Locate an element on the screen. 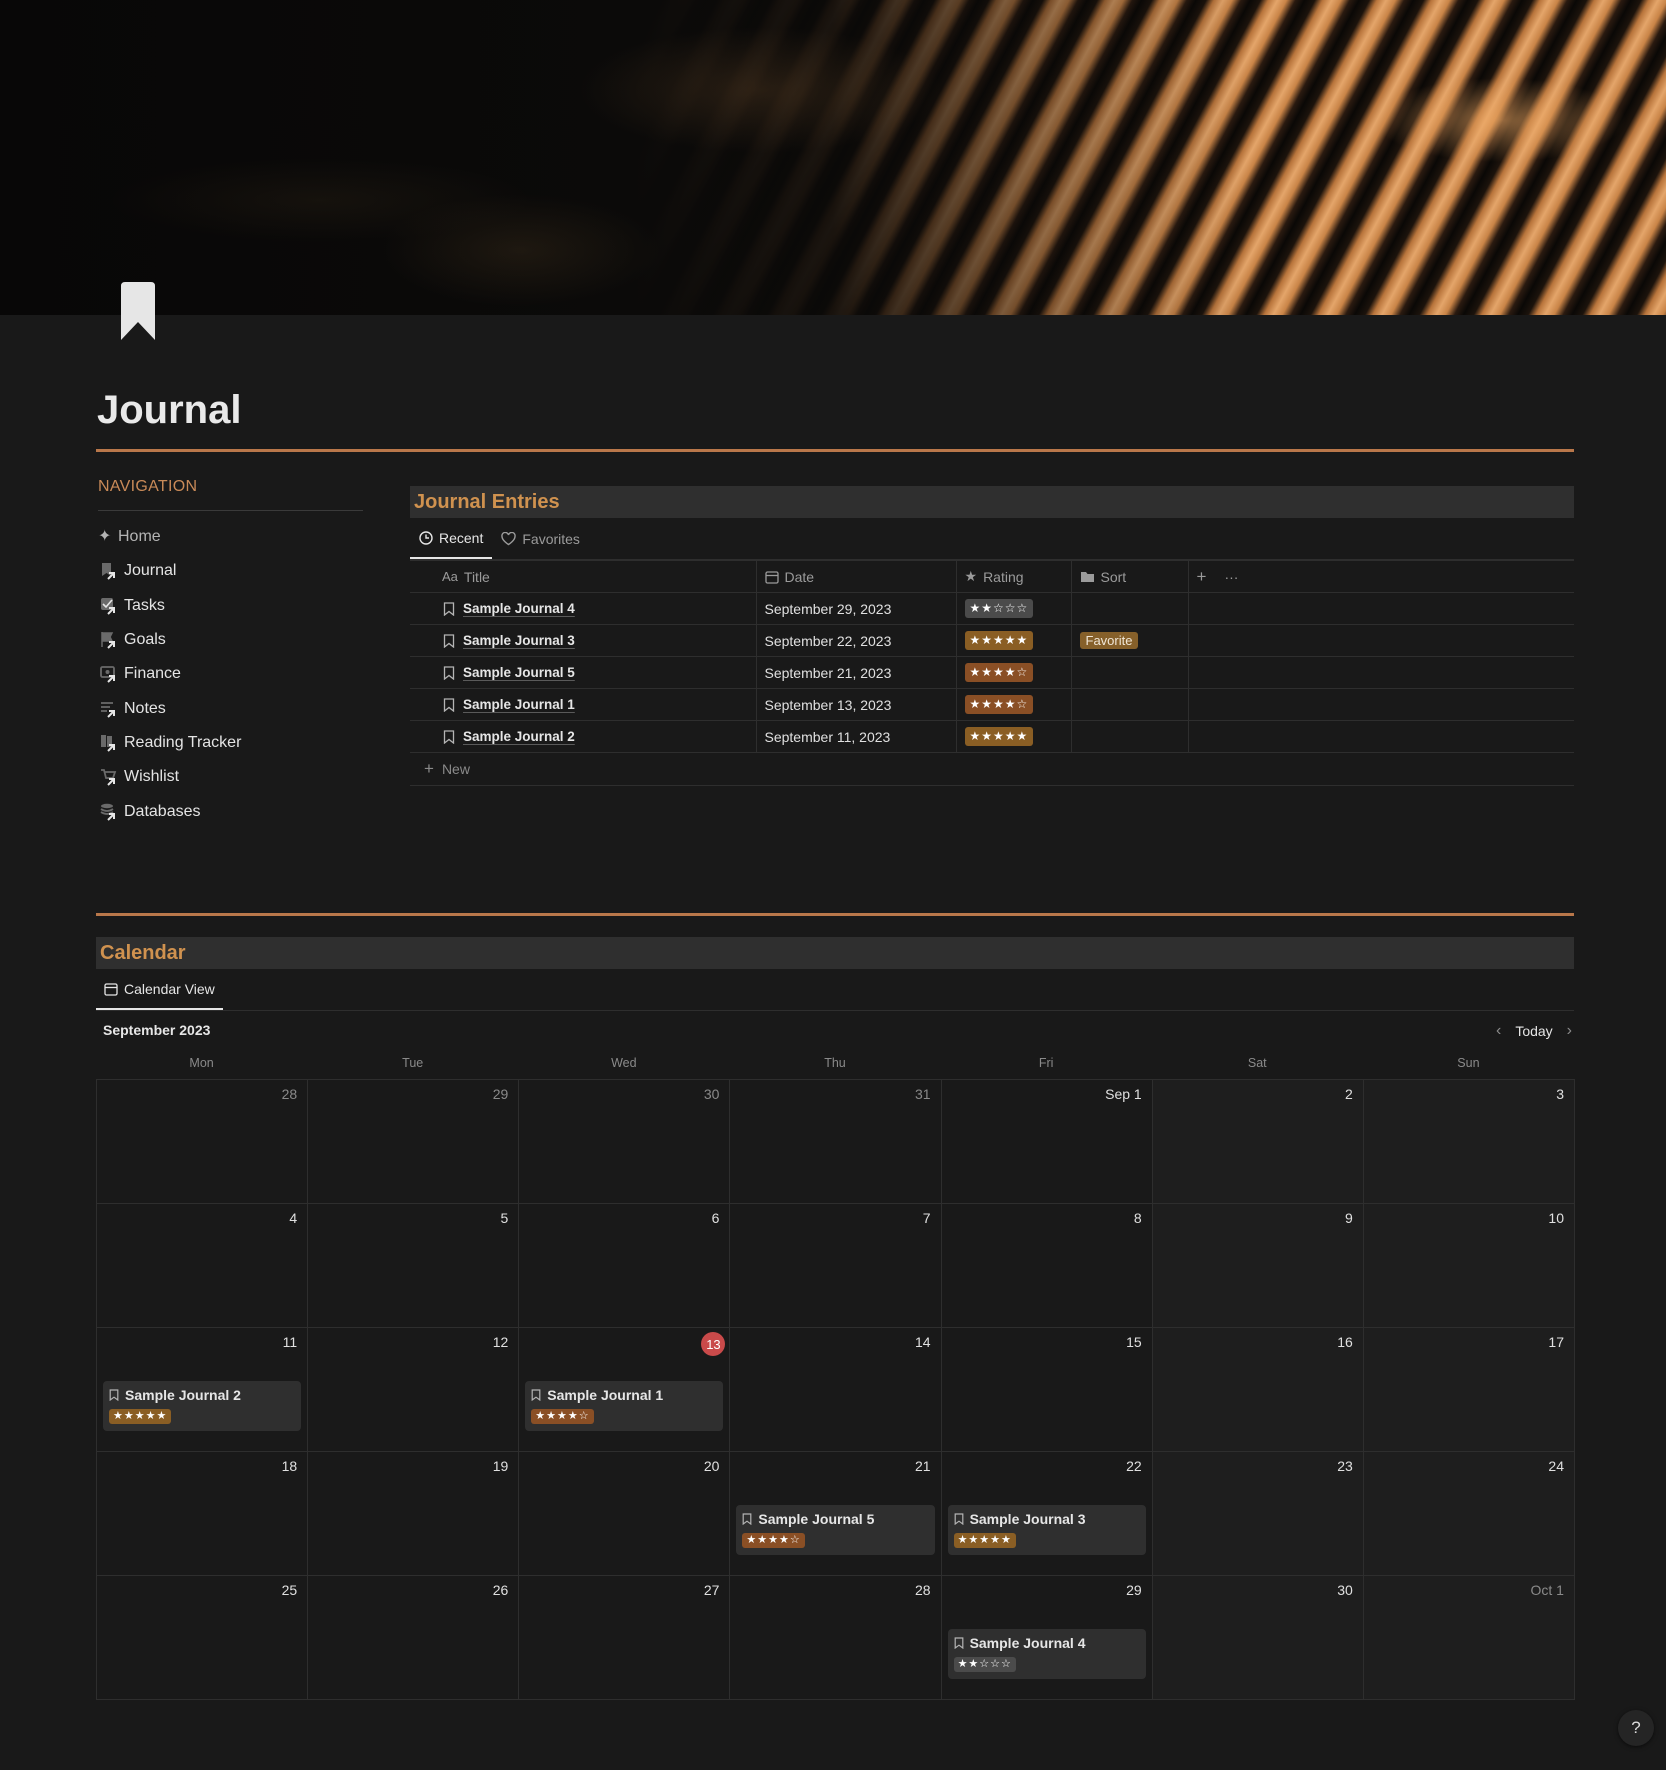 This screenshot has height=1770, width=1666. calendar-day: 25 is located at coordinates (203, 1638).